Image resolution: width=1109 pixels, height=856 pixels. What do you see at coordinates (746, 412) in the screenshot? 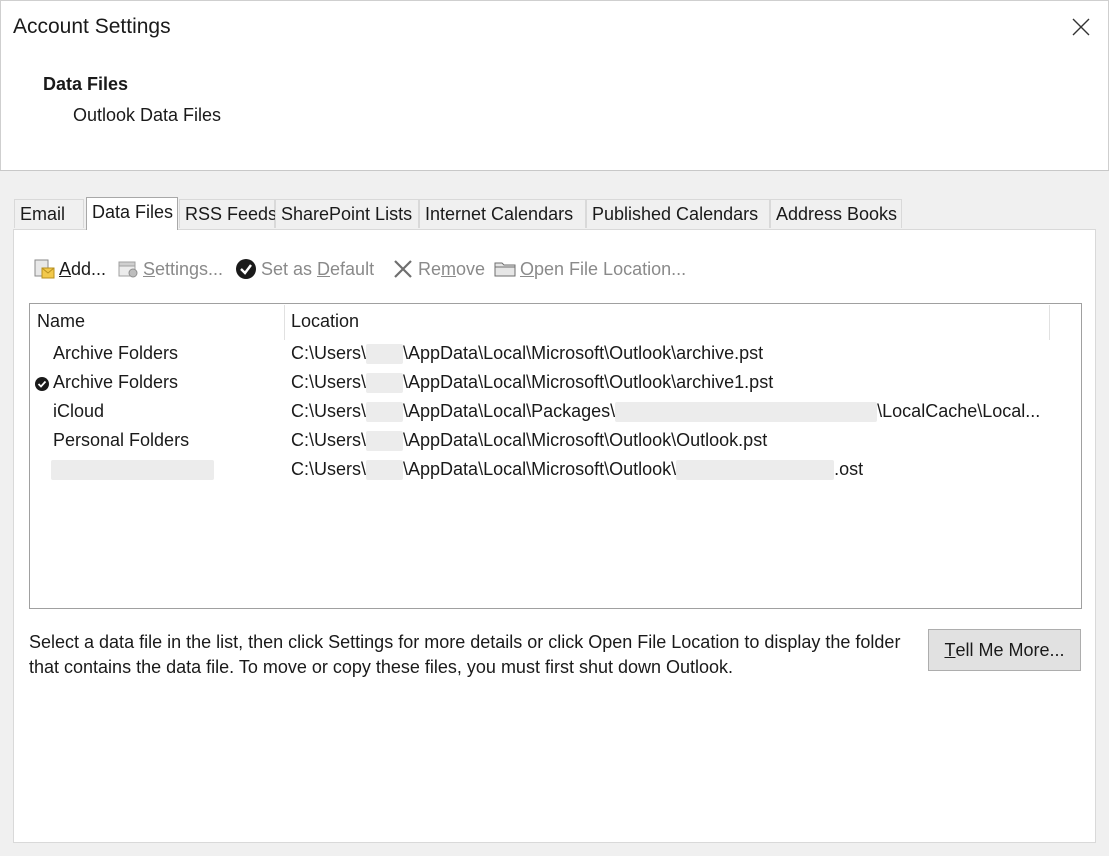
I see `redacted-package-name` at bounding box center [746, 412].